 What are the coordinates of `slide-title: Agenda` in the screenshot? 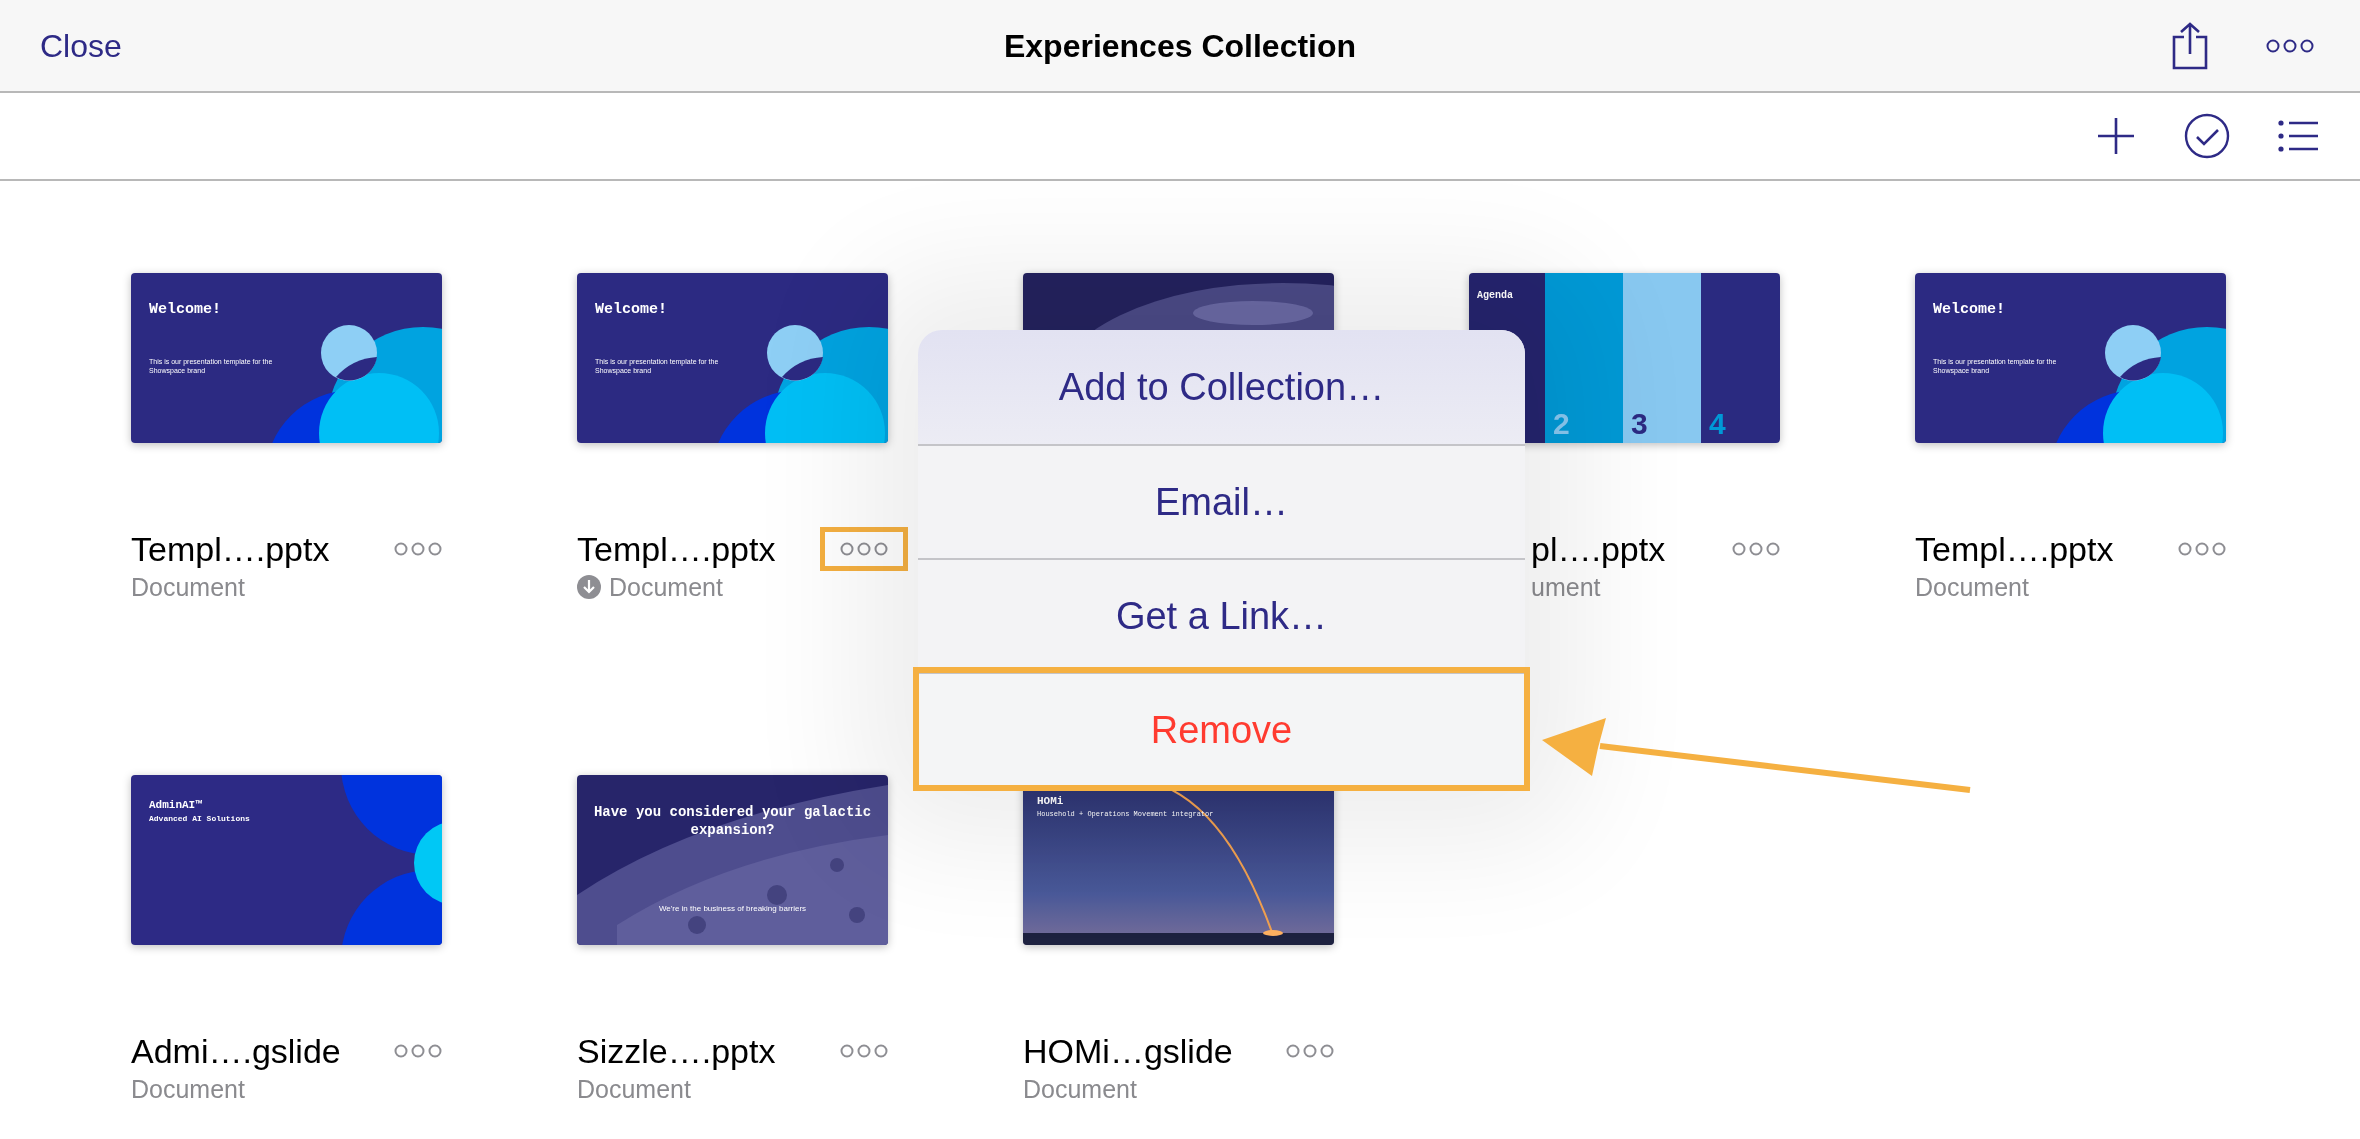 It's located at (1495, 295).